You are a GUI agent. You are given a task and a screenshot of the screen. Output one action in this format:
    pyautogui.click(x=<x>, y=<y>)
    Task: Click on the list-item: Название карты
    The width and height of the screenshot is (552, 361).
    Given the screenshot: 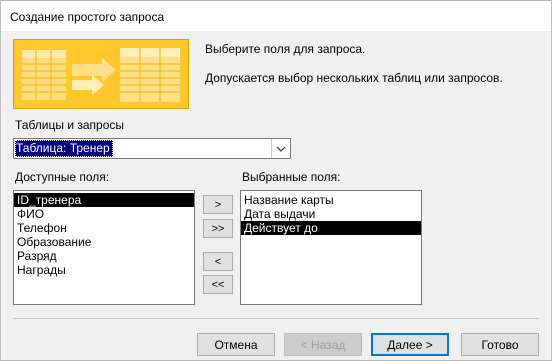 What is the action you would take?
    pyautogui.click(x=331, y=200)
    